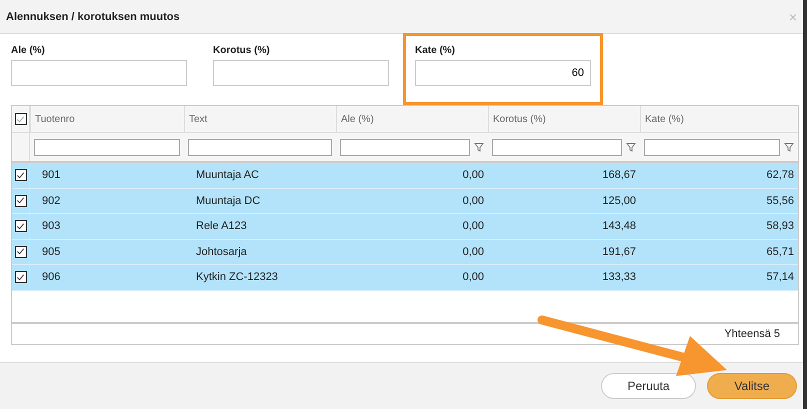 The image size is (807, 409). I want to click on select-all-checkbox, so click(20, 119).